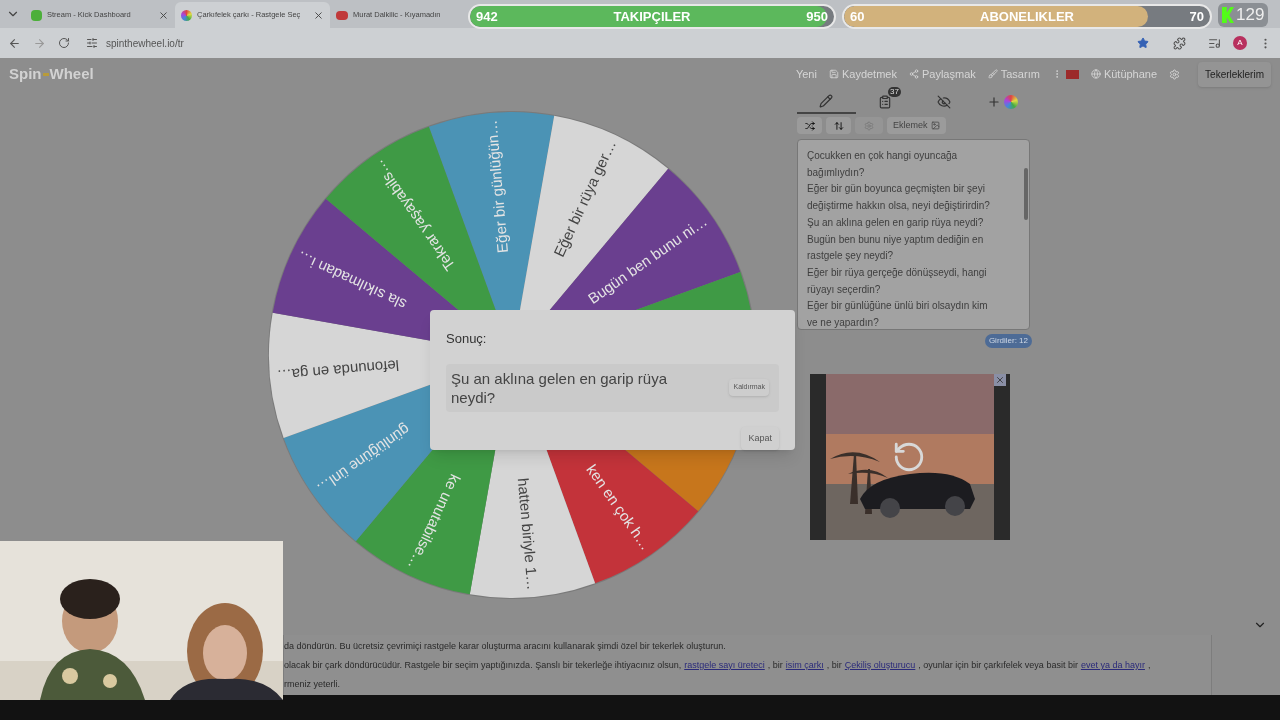  I want to click on my-wheels-button: Tekerleklerim, so click(1234, 74).